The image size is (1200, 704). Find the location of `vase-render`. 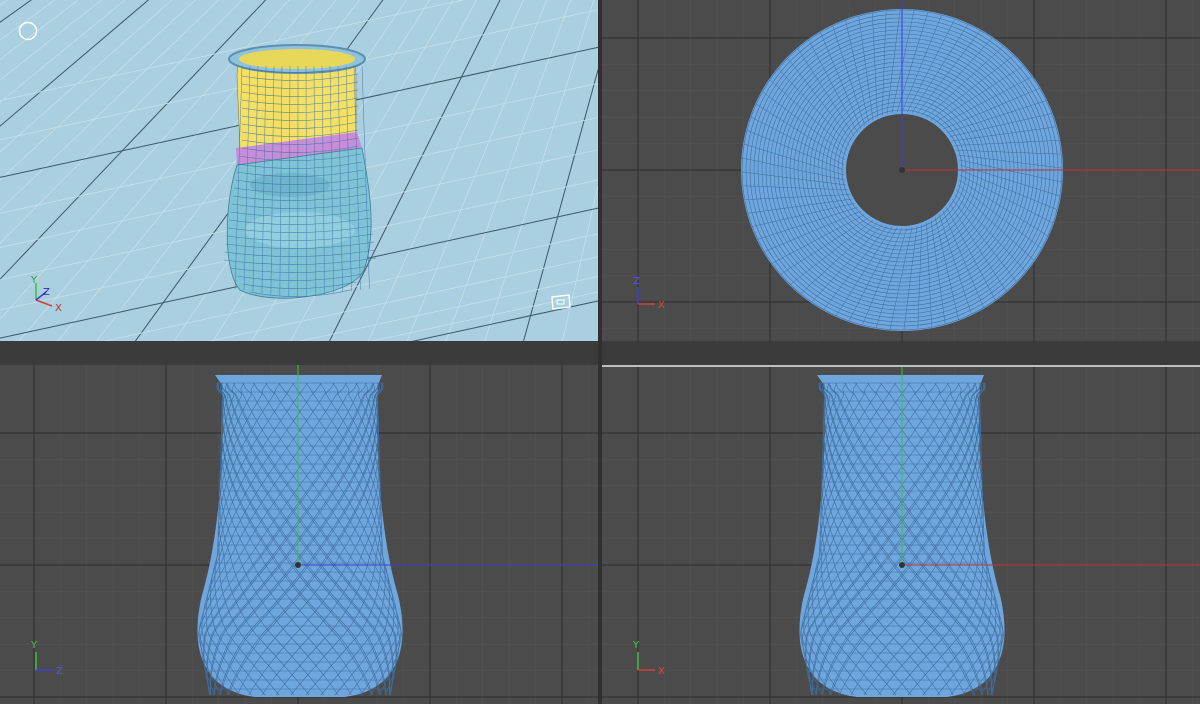

vase-render is located at coordinates (300, 171).